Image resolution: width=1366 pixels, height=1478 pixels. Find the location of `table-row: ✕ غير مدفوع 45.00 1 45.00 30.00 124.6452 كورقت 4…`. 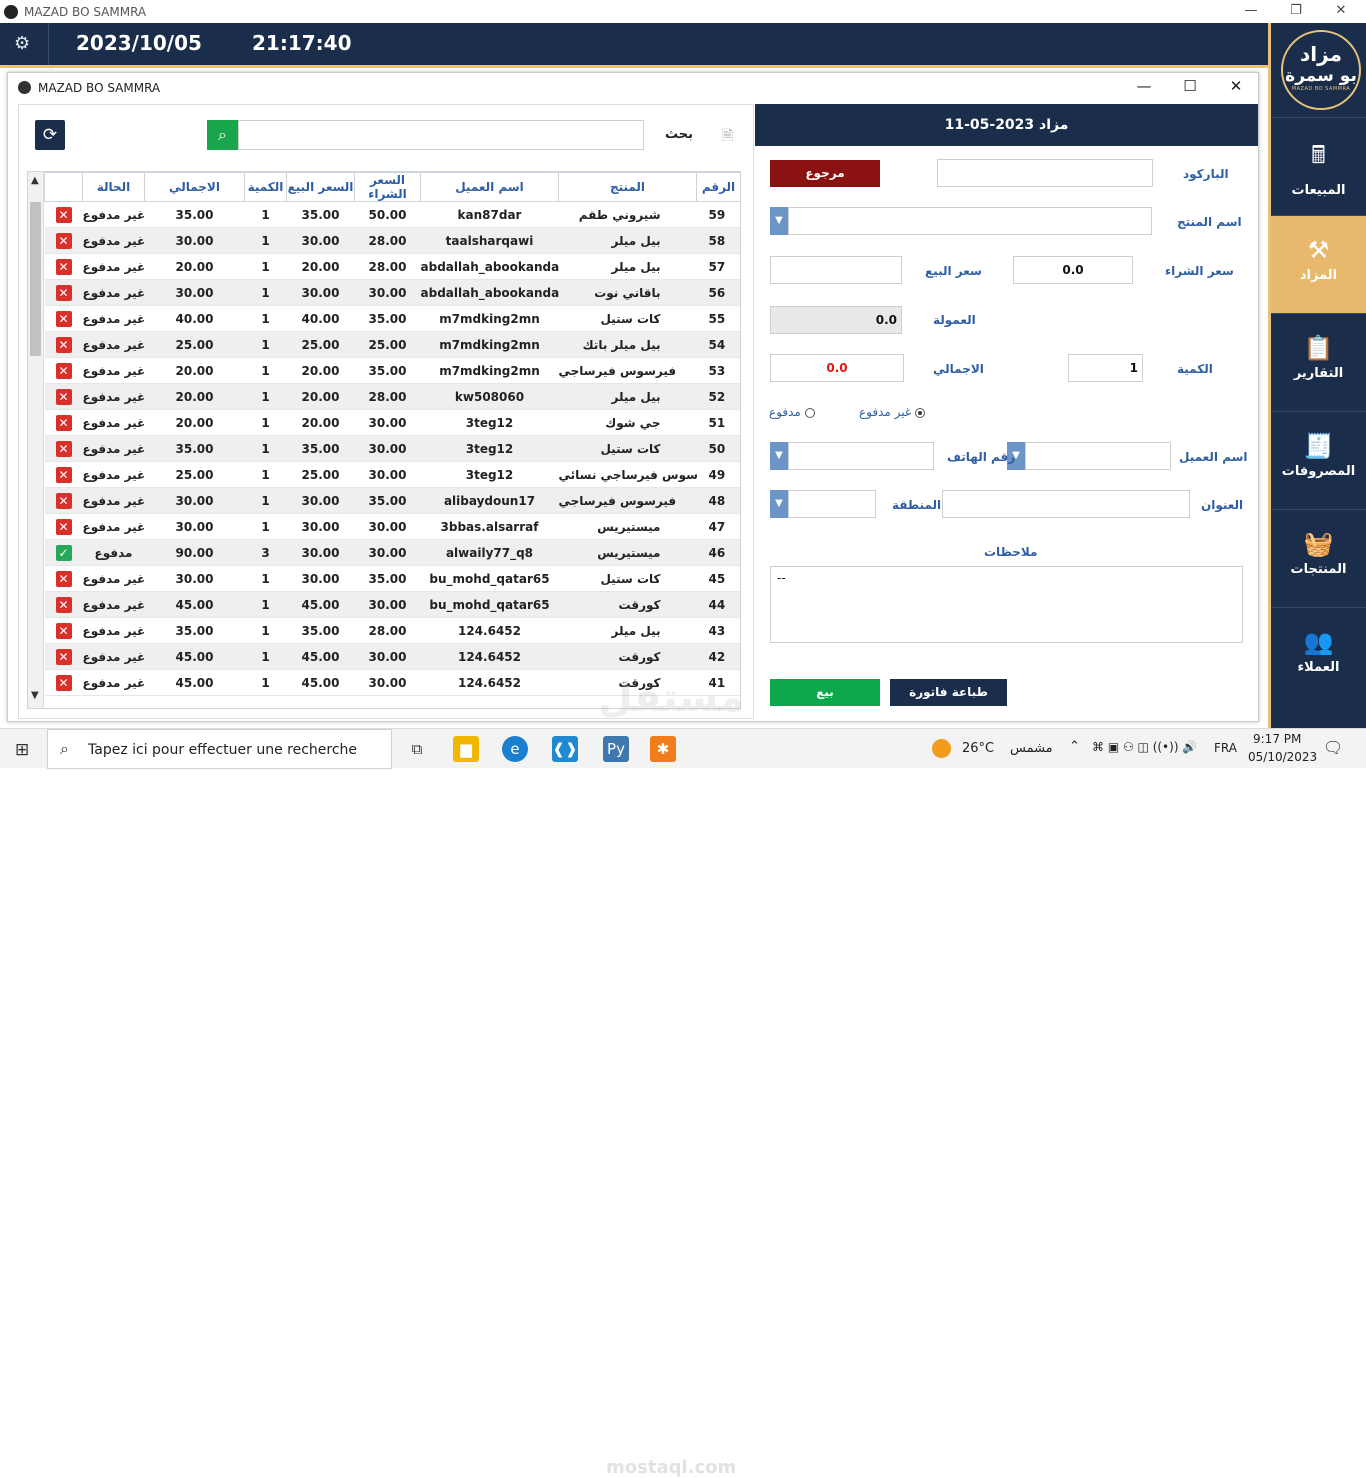

table-row: ✕ غير مدفوع 45.00 1 45.00 30.00 124.6452 كورقت 4… is located at coordinates (392, 656).